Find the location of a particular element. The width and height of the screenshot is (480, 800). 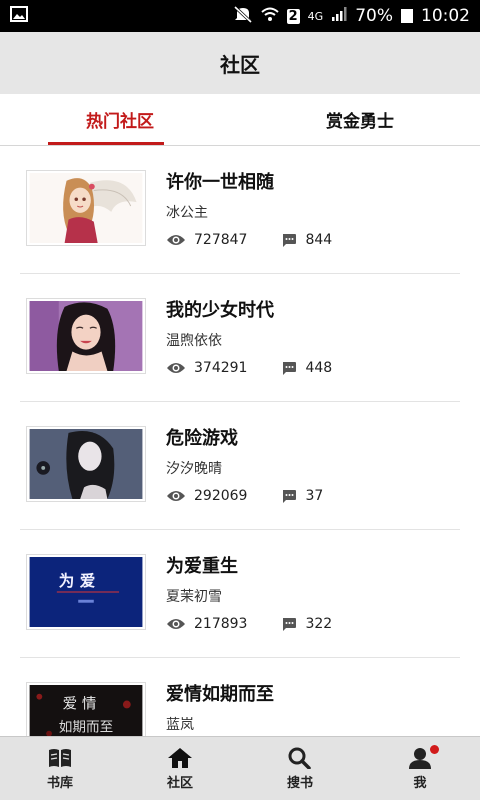

nav-library: 书库 is located at coordinates (60, 768).